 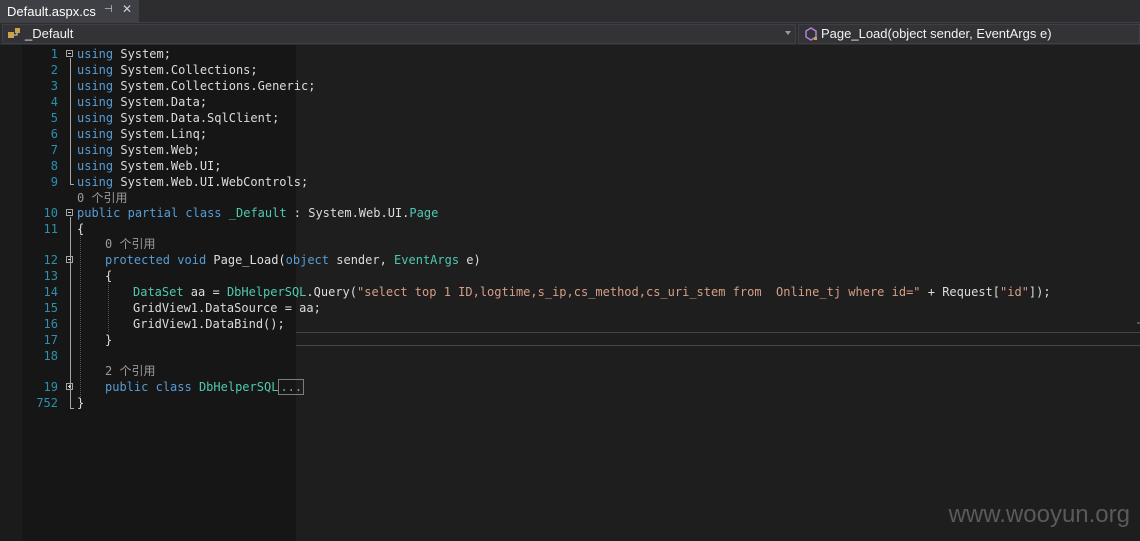 What do you see at coordinates (227, 308) in the screenshot?
I see `code-line-15: GridView1.DataSource = aa;` at bounding box center [227, 308].